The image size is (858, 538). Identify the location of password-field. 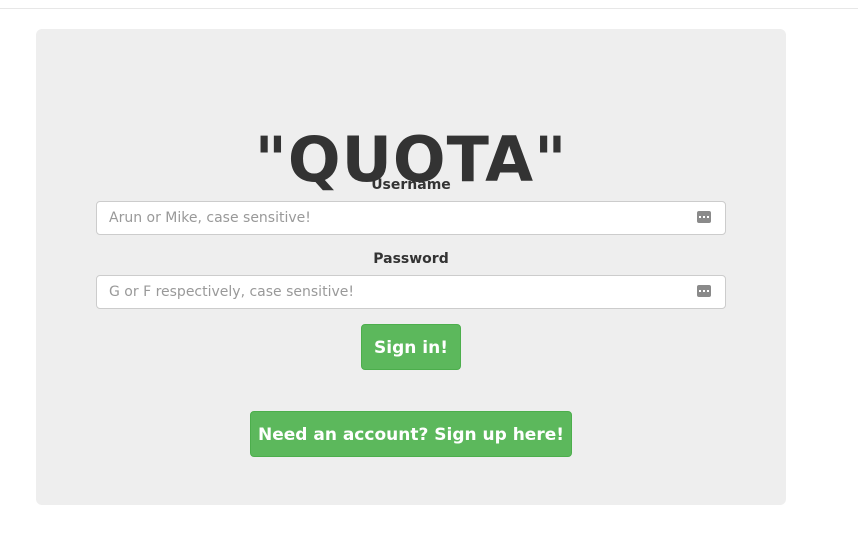
(411, 292).